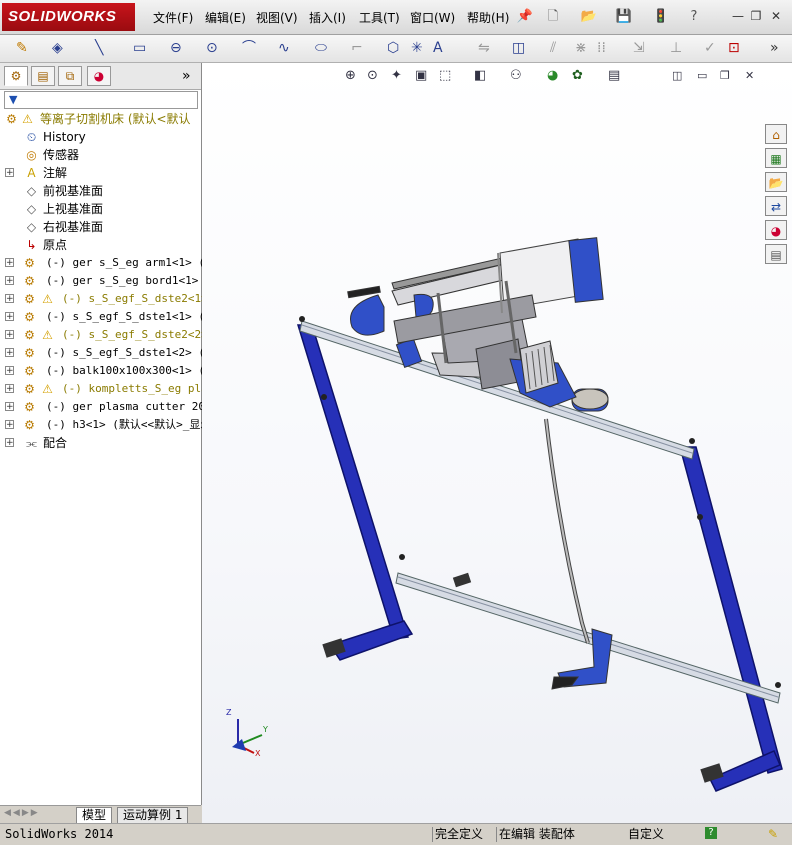 This screenshot has height=845, width=792. Describe the element at coordinates (22, 48) in the screenshot. I see `sketch-icon: ✎` at that location.